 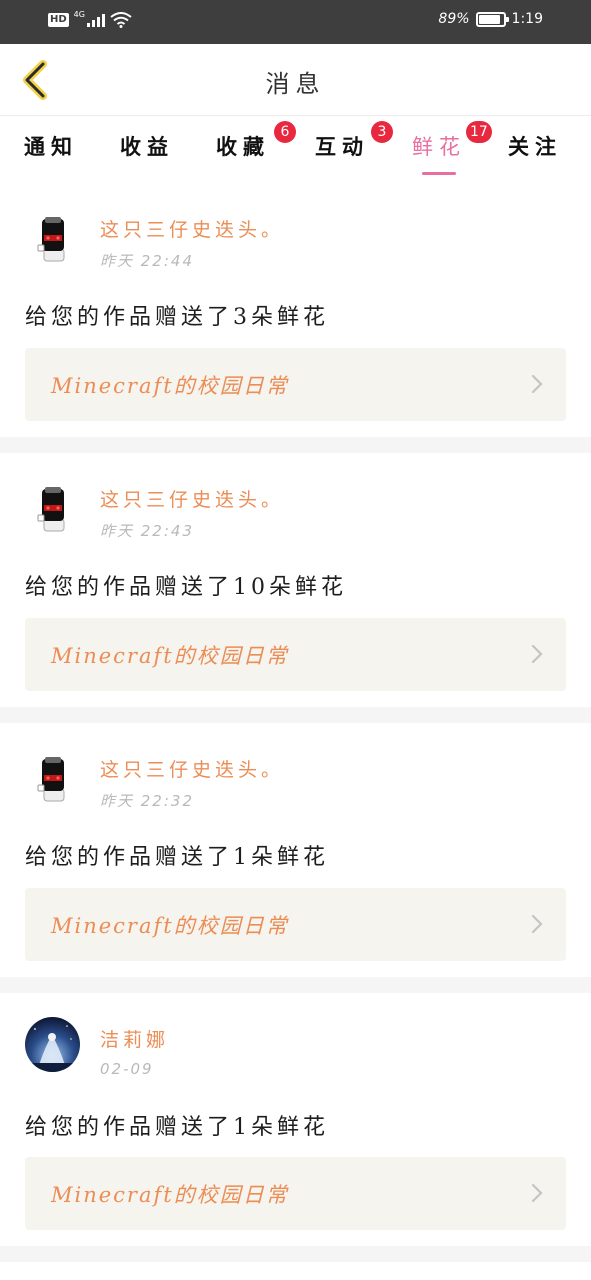 I want to click on tab-following: 关注, so click(x=535, y=152).